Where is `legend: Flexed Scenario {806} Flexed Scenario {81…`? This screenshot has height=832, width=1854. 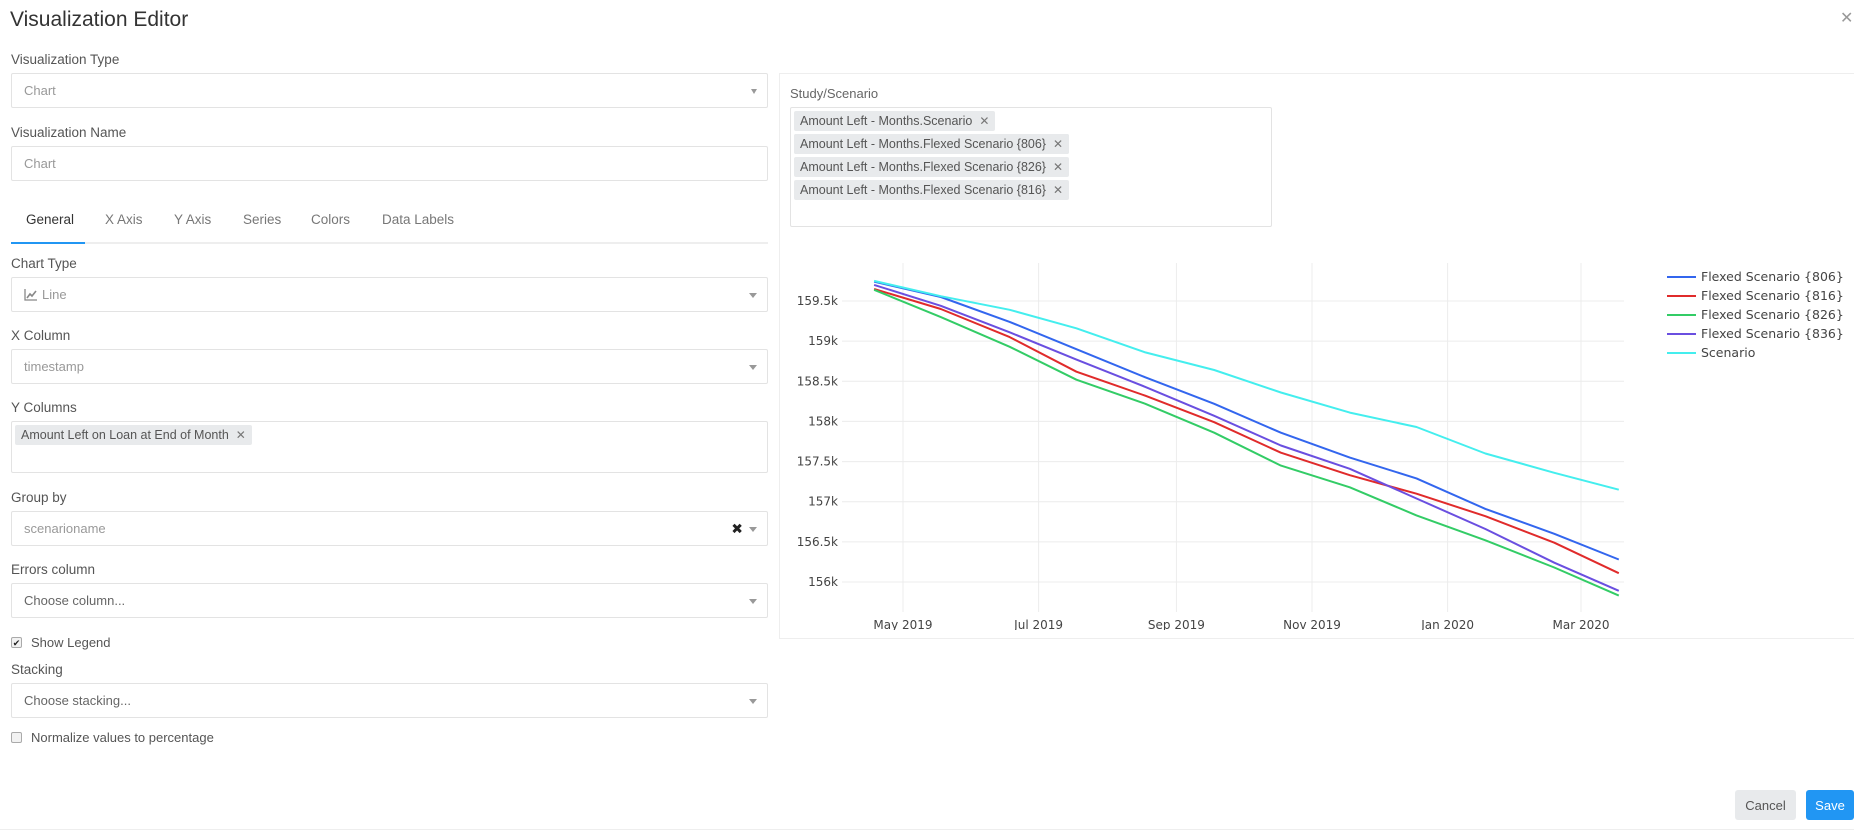 legend: Flexed Scenario {806} Flexed Scenario {81… is located at coordinates (1755, 314).